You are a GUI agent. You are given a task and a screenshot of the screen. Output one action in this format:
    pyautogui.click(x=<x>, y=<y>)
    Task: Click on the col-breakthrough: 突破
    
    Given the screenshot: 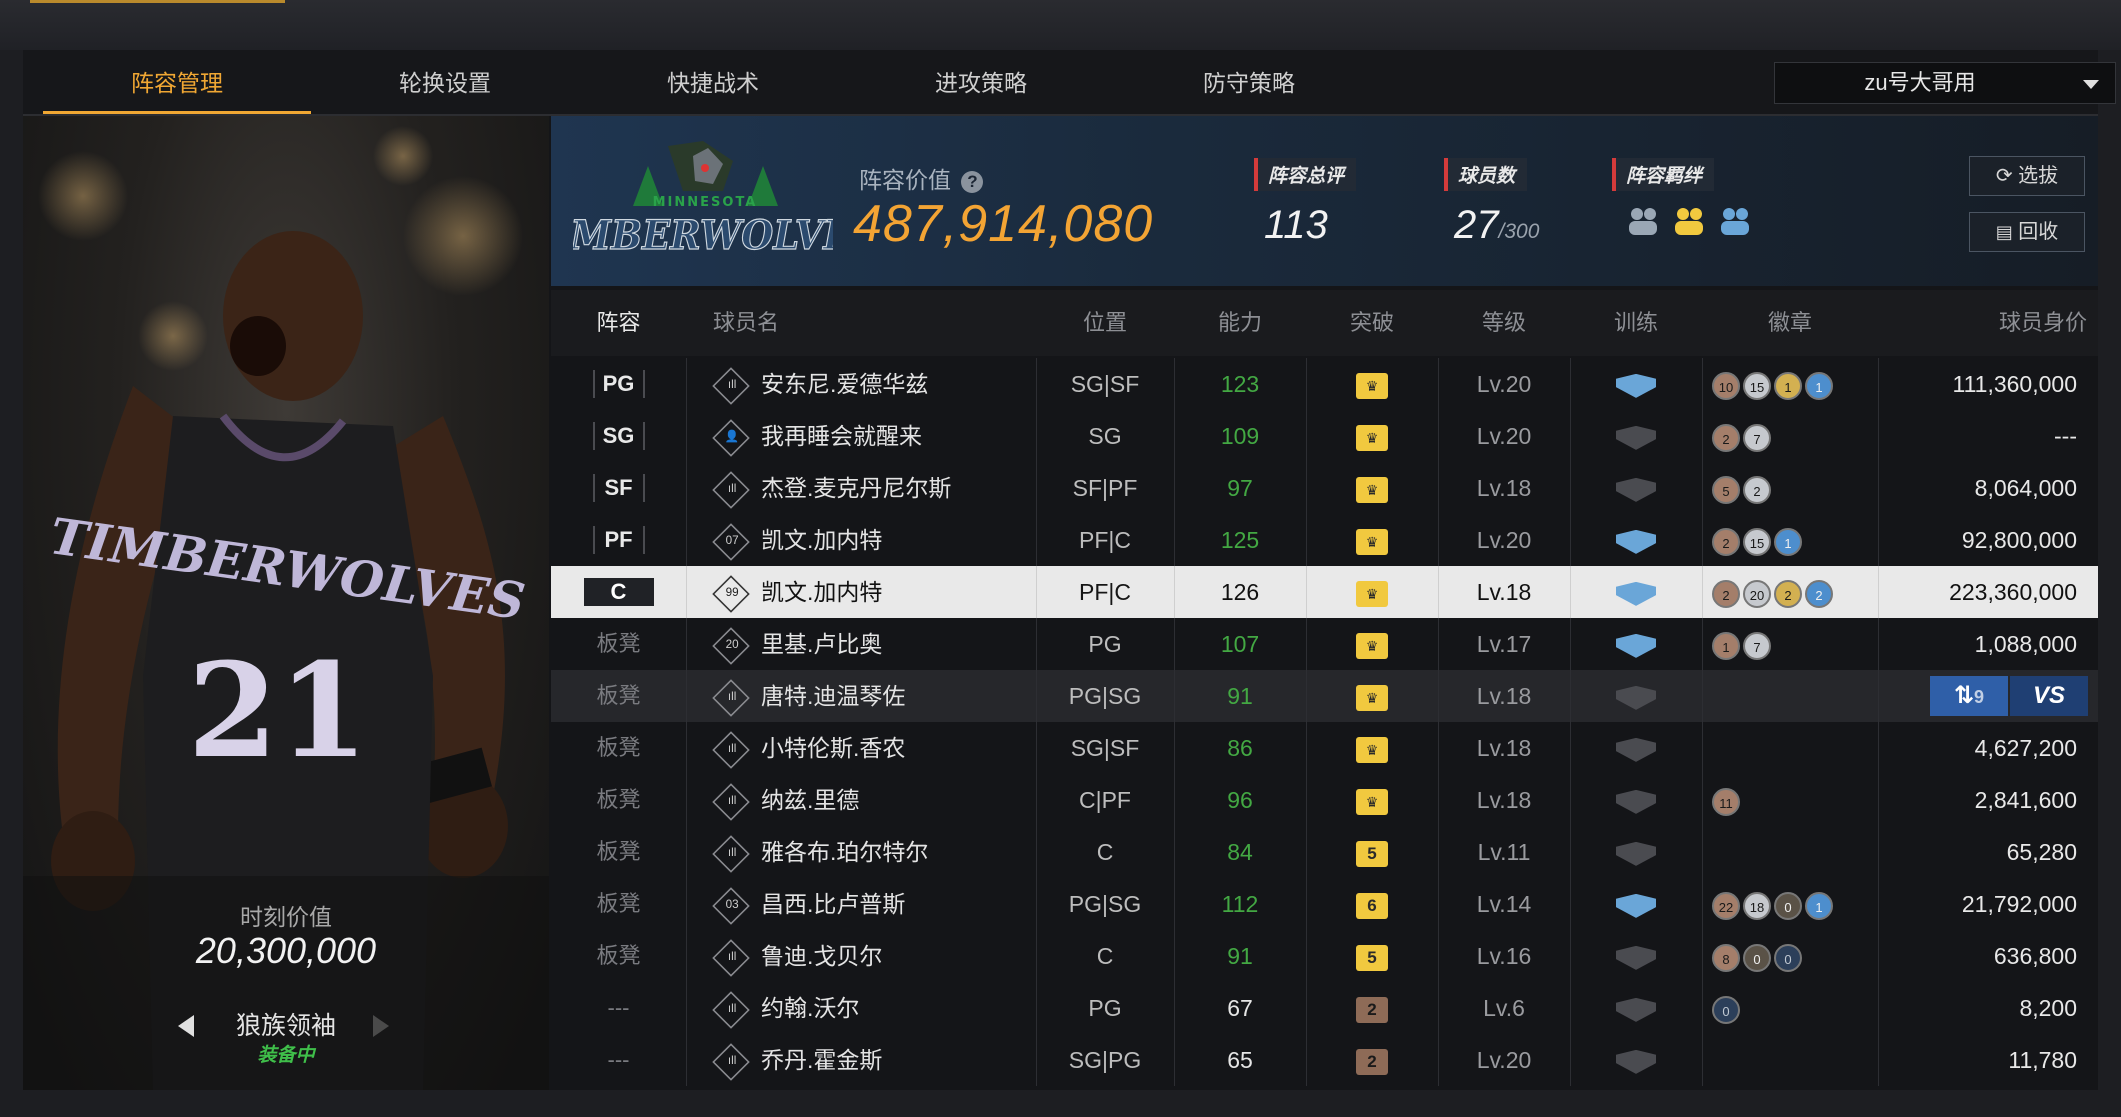 What is the action you would take?
    pyautogui.click(x=1372, y=323)
    